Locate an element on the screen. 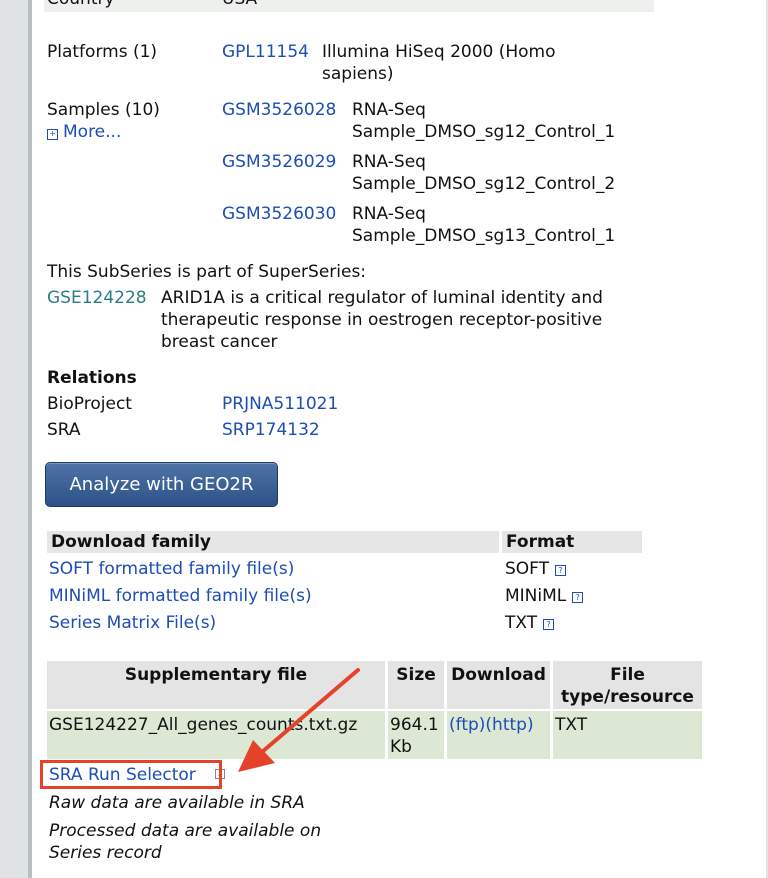  raw-data-note: Raw data are available in SRA is located at coordinates (177, 803).